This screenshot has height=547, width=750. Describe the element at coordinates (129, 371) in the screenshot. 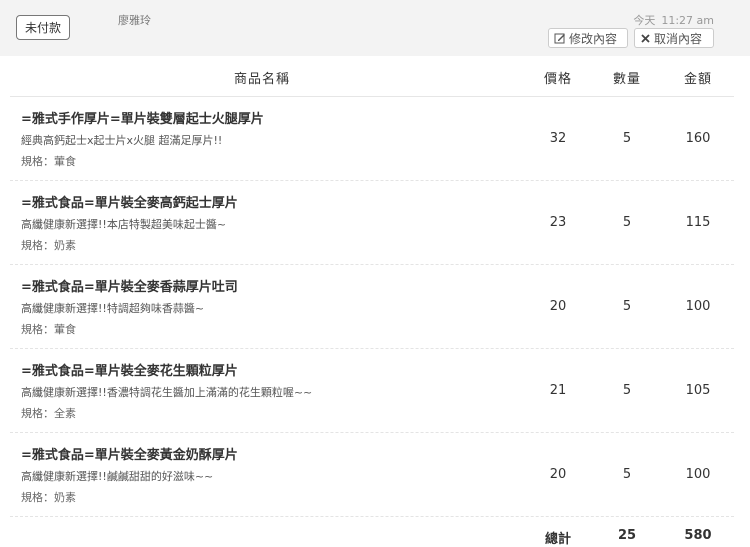

I see `product-name: =雅式食品=單片裝全麥花生顆粒厚片` at that location.